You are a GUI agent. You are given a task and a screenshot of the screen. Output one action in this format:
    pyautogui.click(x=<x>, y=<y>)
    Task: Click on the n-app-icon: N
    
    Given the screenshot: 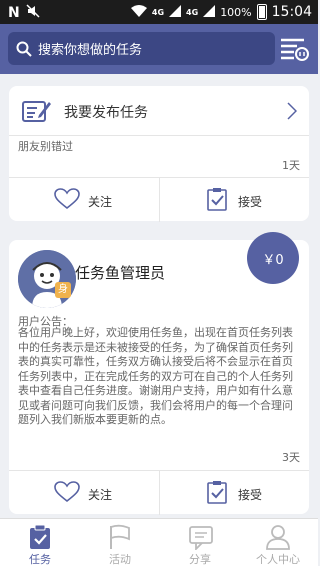 What is the action you would take?
    pyautogui.click(x=14, y=12)
    